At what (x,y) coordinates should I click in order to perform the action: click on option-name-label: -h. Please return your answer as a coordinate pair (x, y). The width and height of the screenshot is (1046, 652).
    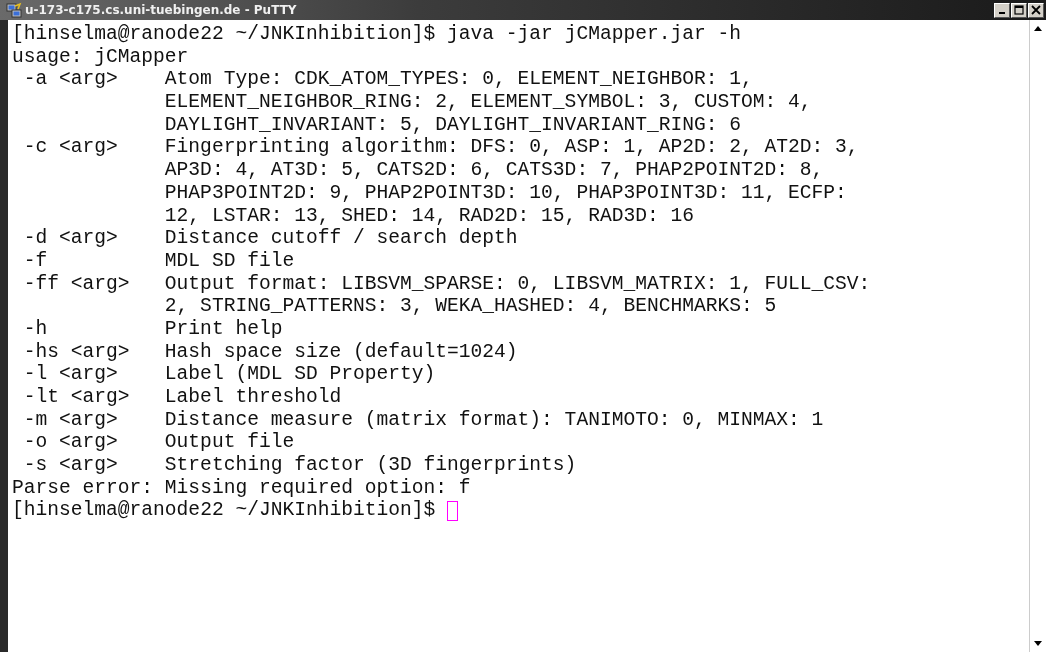
    Looking at the image, I should click on (35, 328).